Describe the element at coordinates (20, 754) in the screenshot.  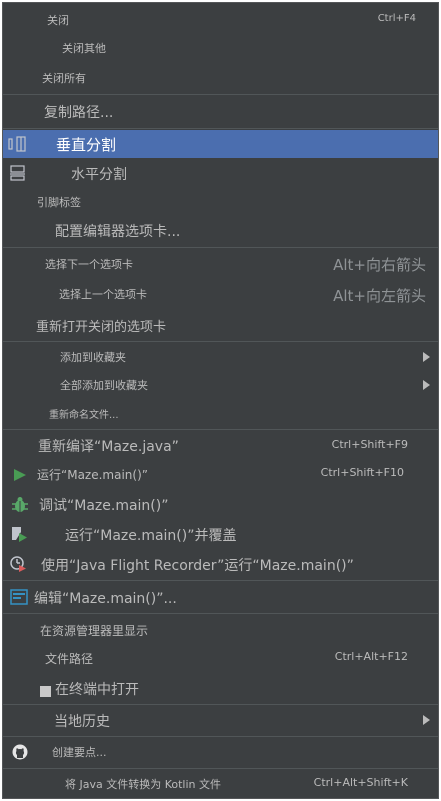
I see `github-icon` at that location.